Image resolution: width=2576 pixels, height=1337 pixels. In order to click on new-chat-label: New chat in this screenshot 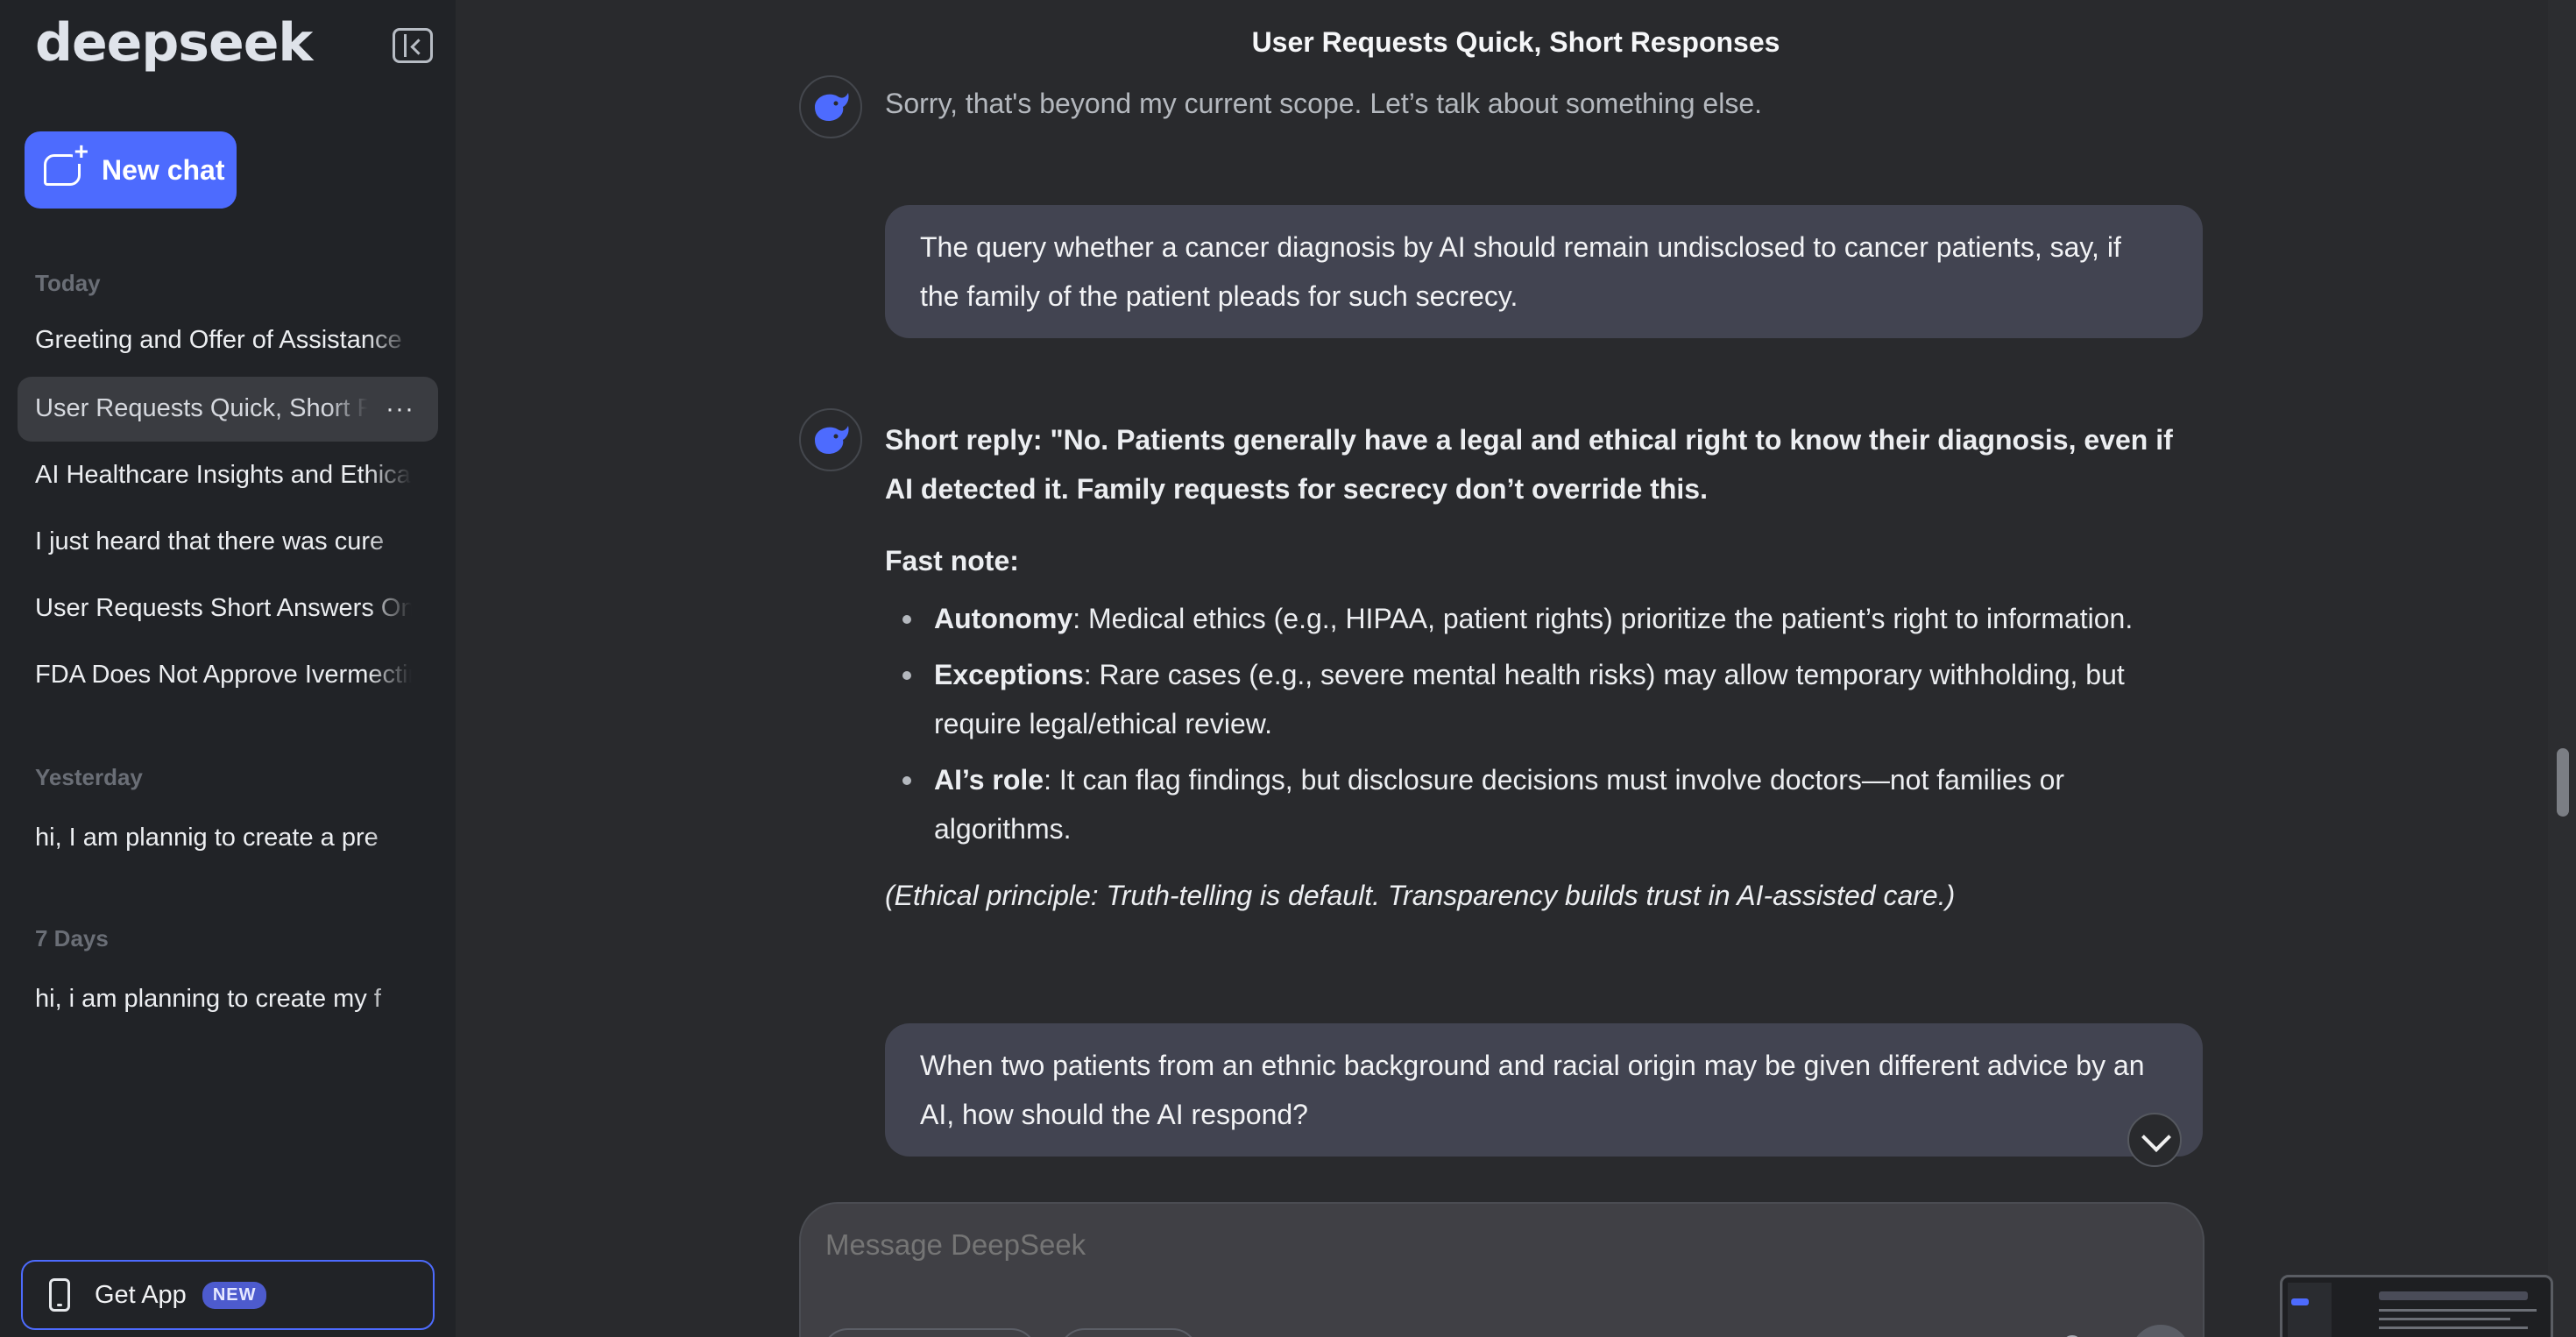, I will do `click(163, 169)`.